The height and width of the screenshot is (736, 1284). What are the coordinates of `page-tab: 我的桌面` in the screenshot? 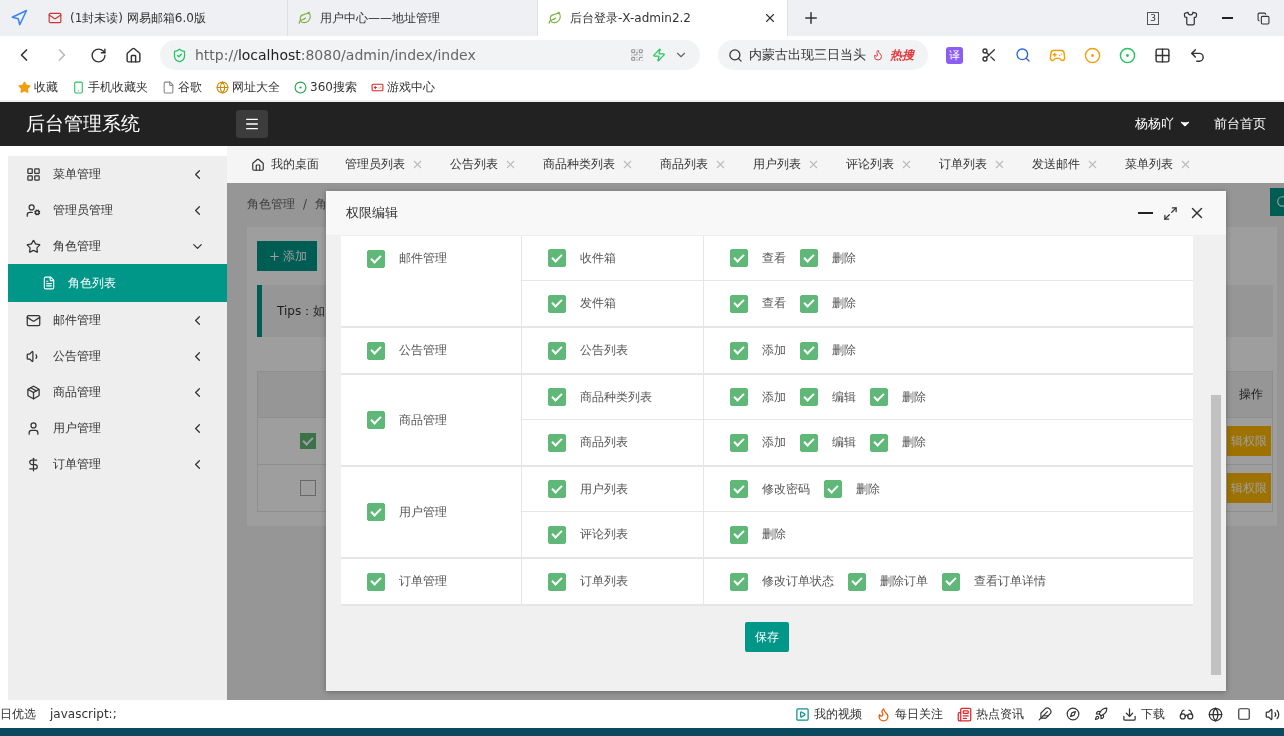 It's located at (285, 164).